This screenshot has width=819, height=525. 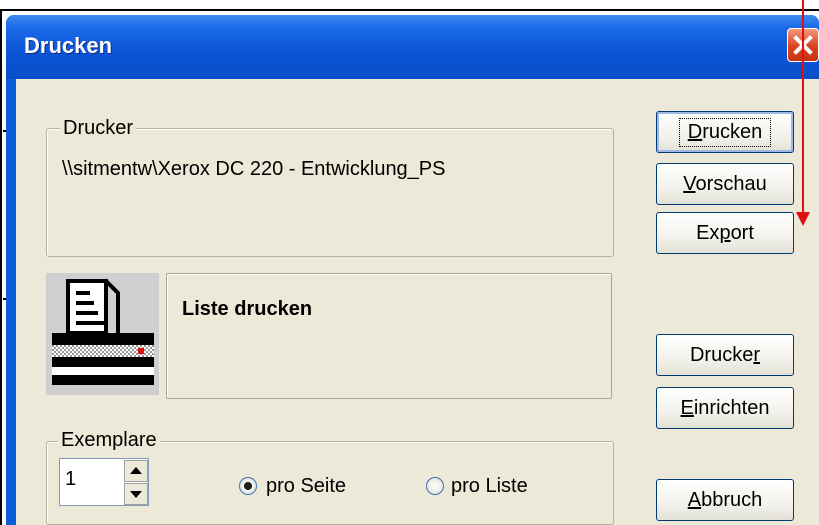 I want to click on arrow-down-icon, so click(x=136, y=494).